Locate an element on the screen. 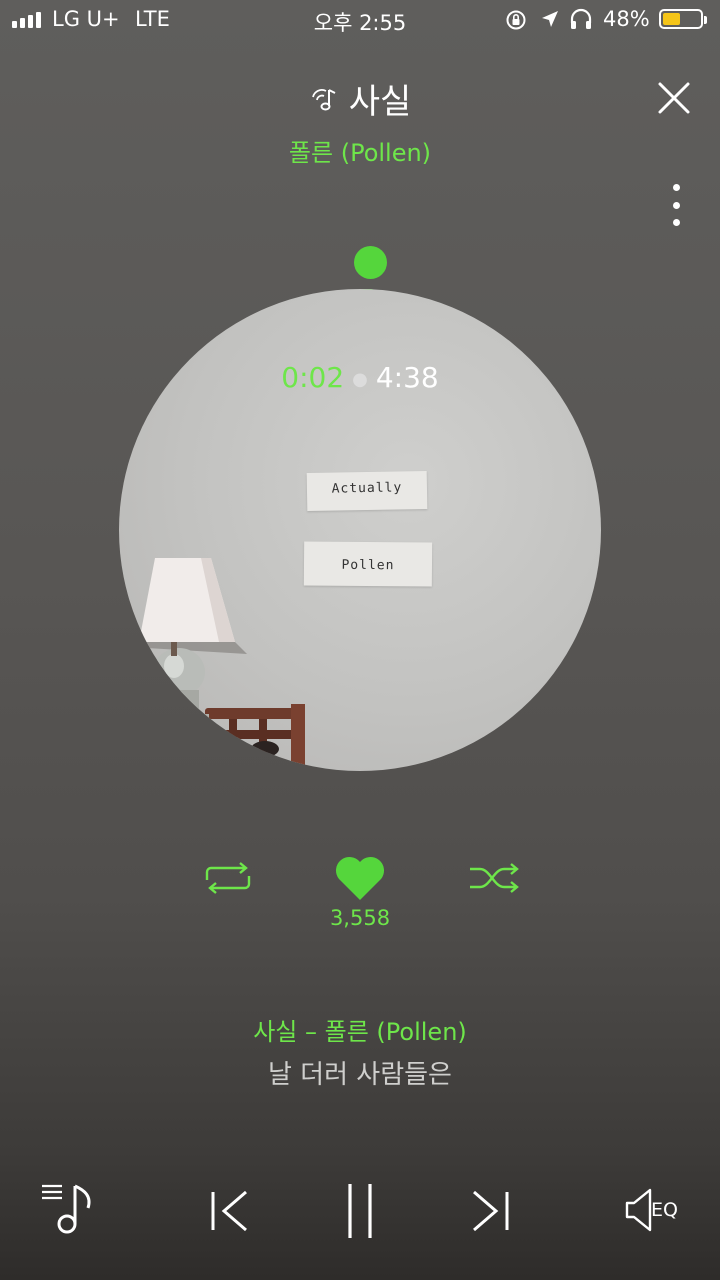  battery-icon is located at coordinates (683, 19).